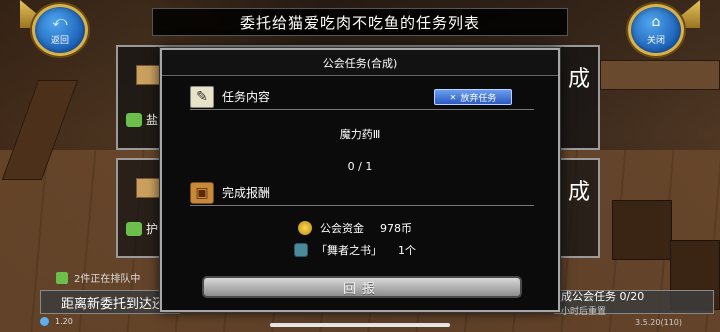 The height and width of the screenshot is (332, 720). I want to click on abandon-task-button: ✕ 放弃任务, so click(473, 97).